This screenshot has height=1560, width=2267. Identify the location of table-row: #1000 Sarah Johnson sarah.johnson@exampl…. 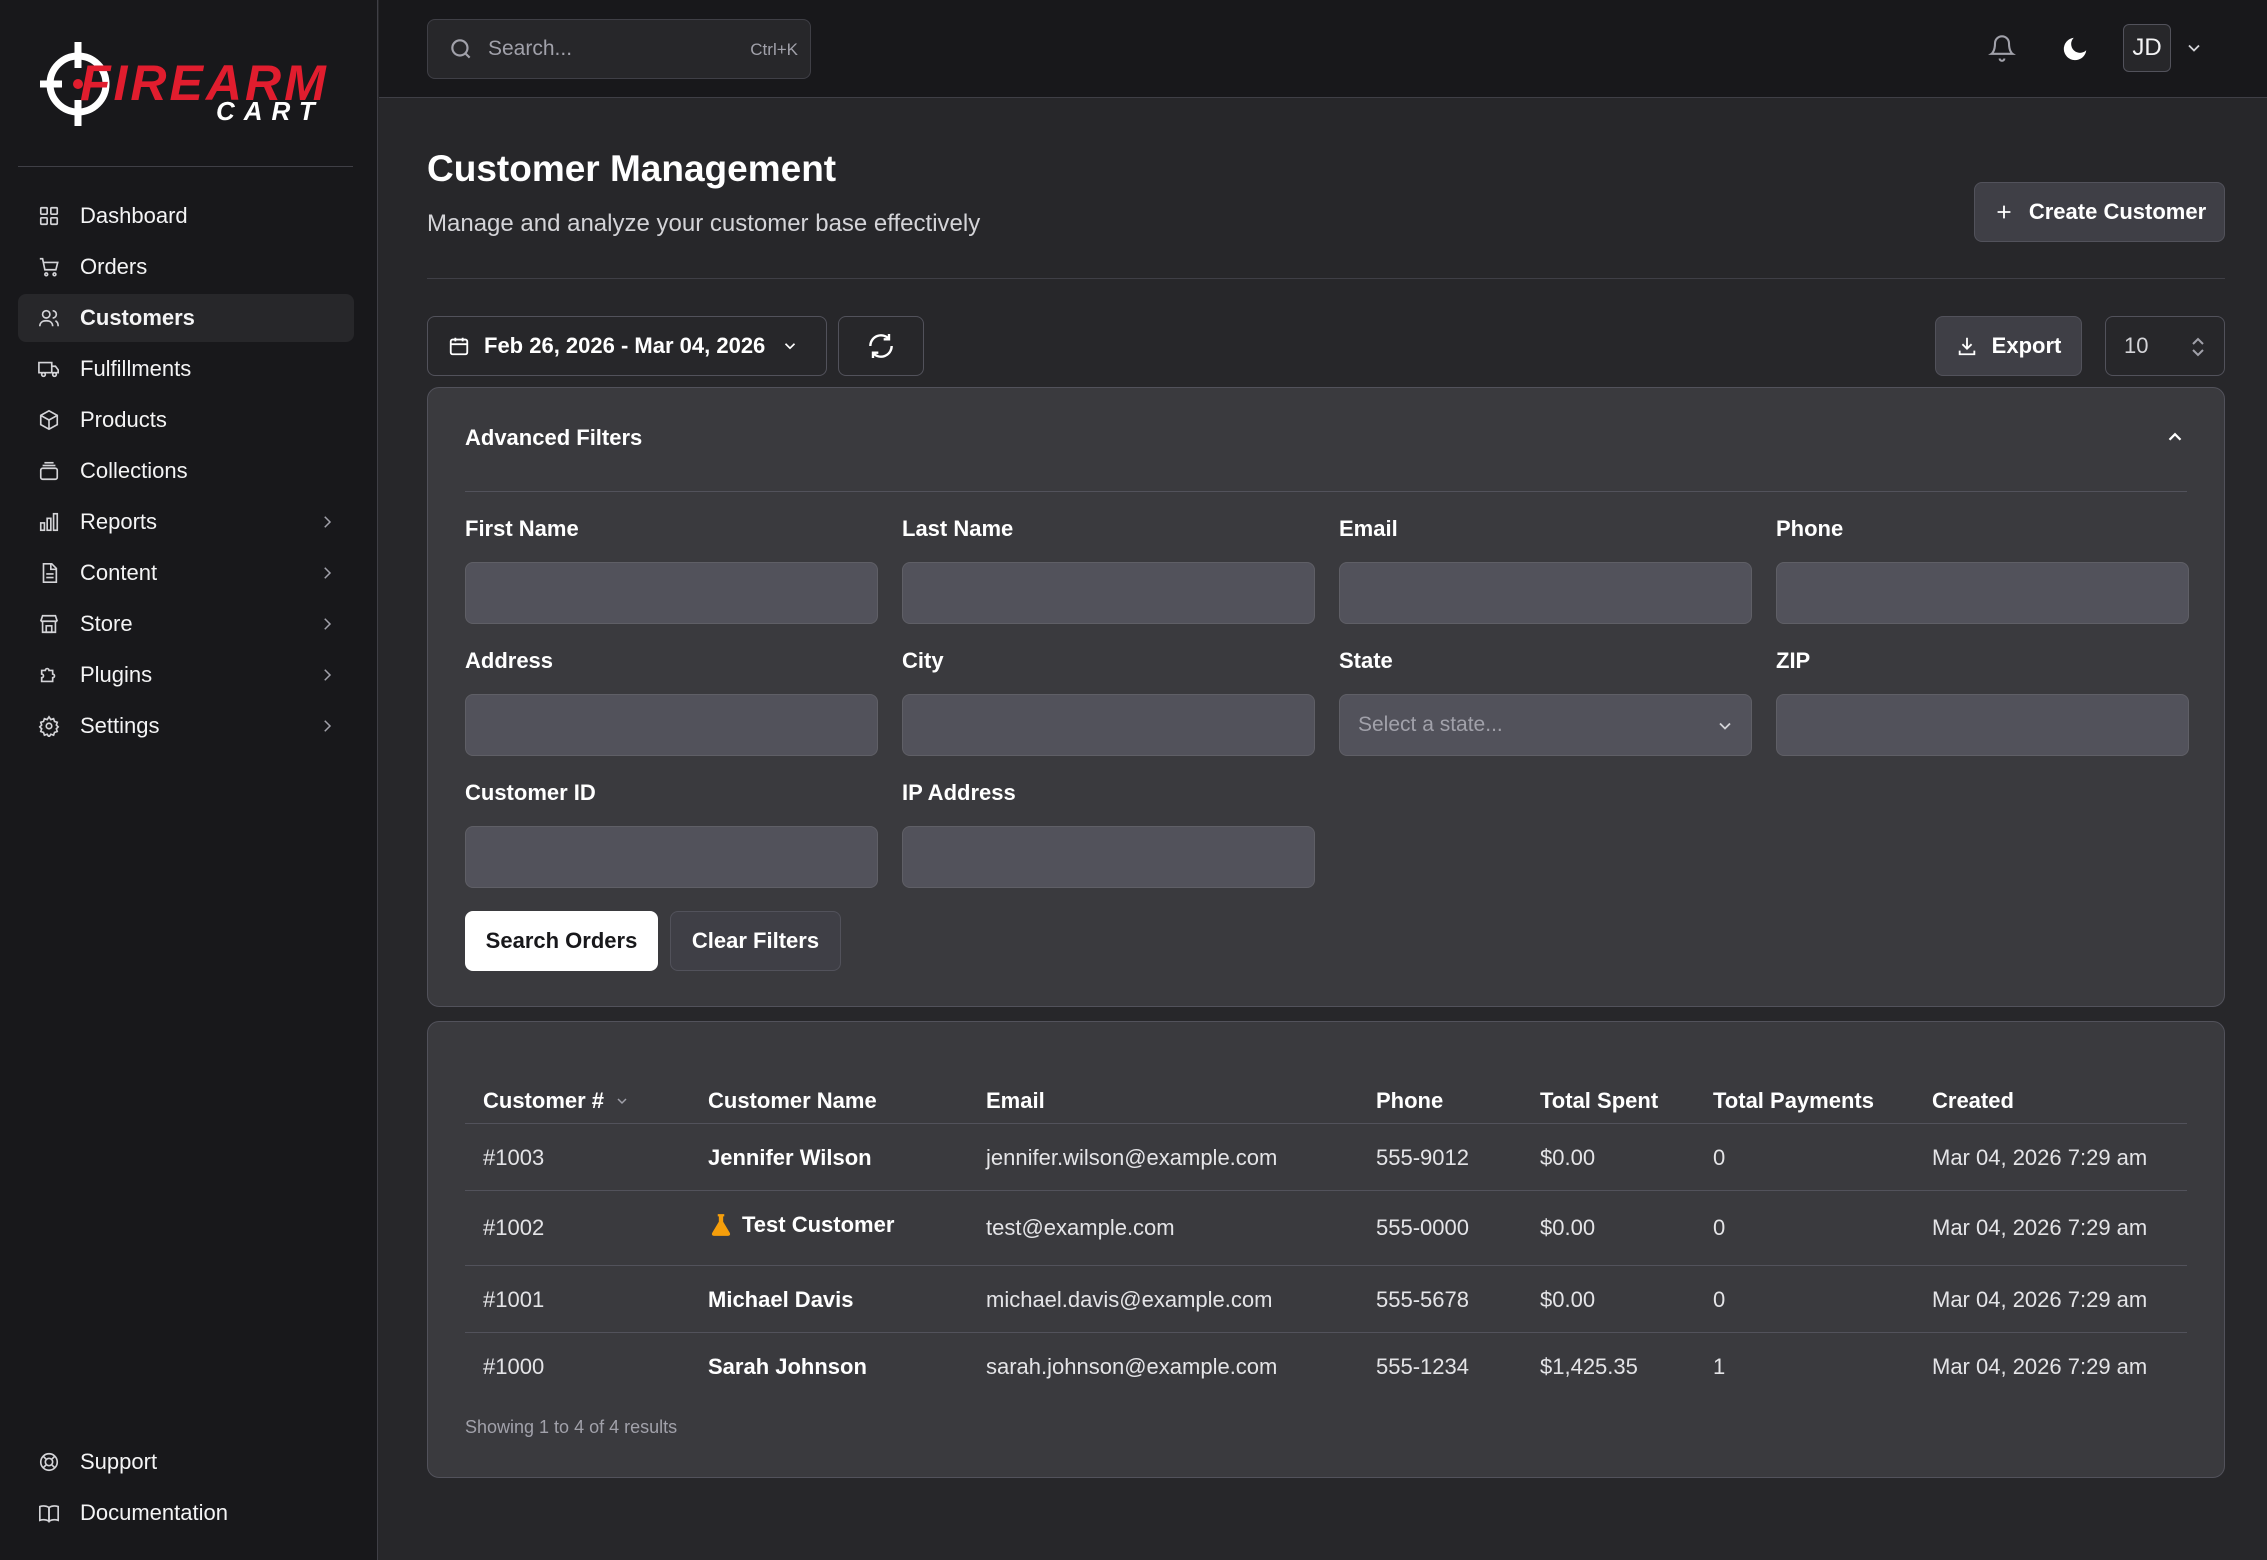
(1326, 1367).